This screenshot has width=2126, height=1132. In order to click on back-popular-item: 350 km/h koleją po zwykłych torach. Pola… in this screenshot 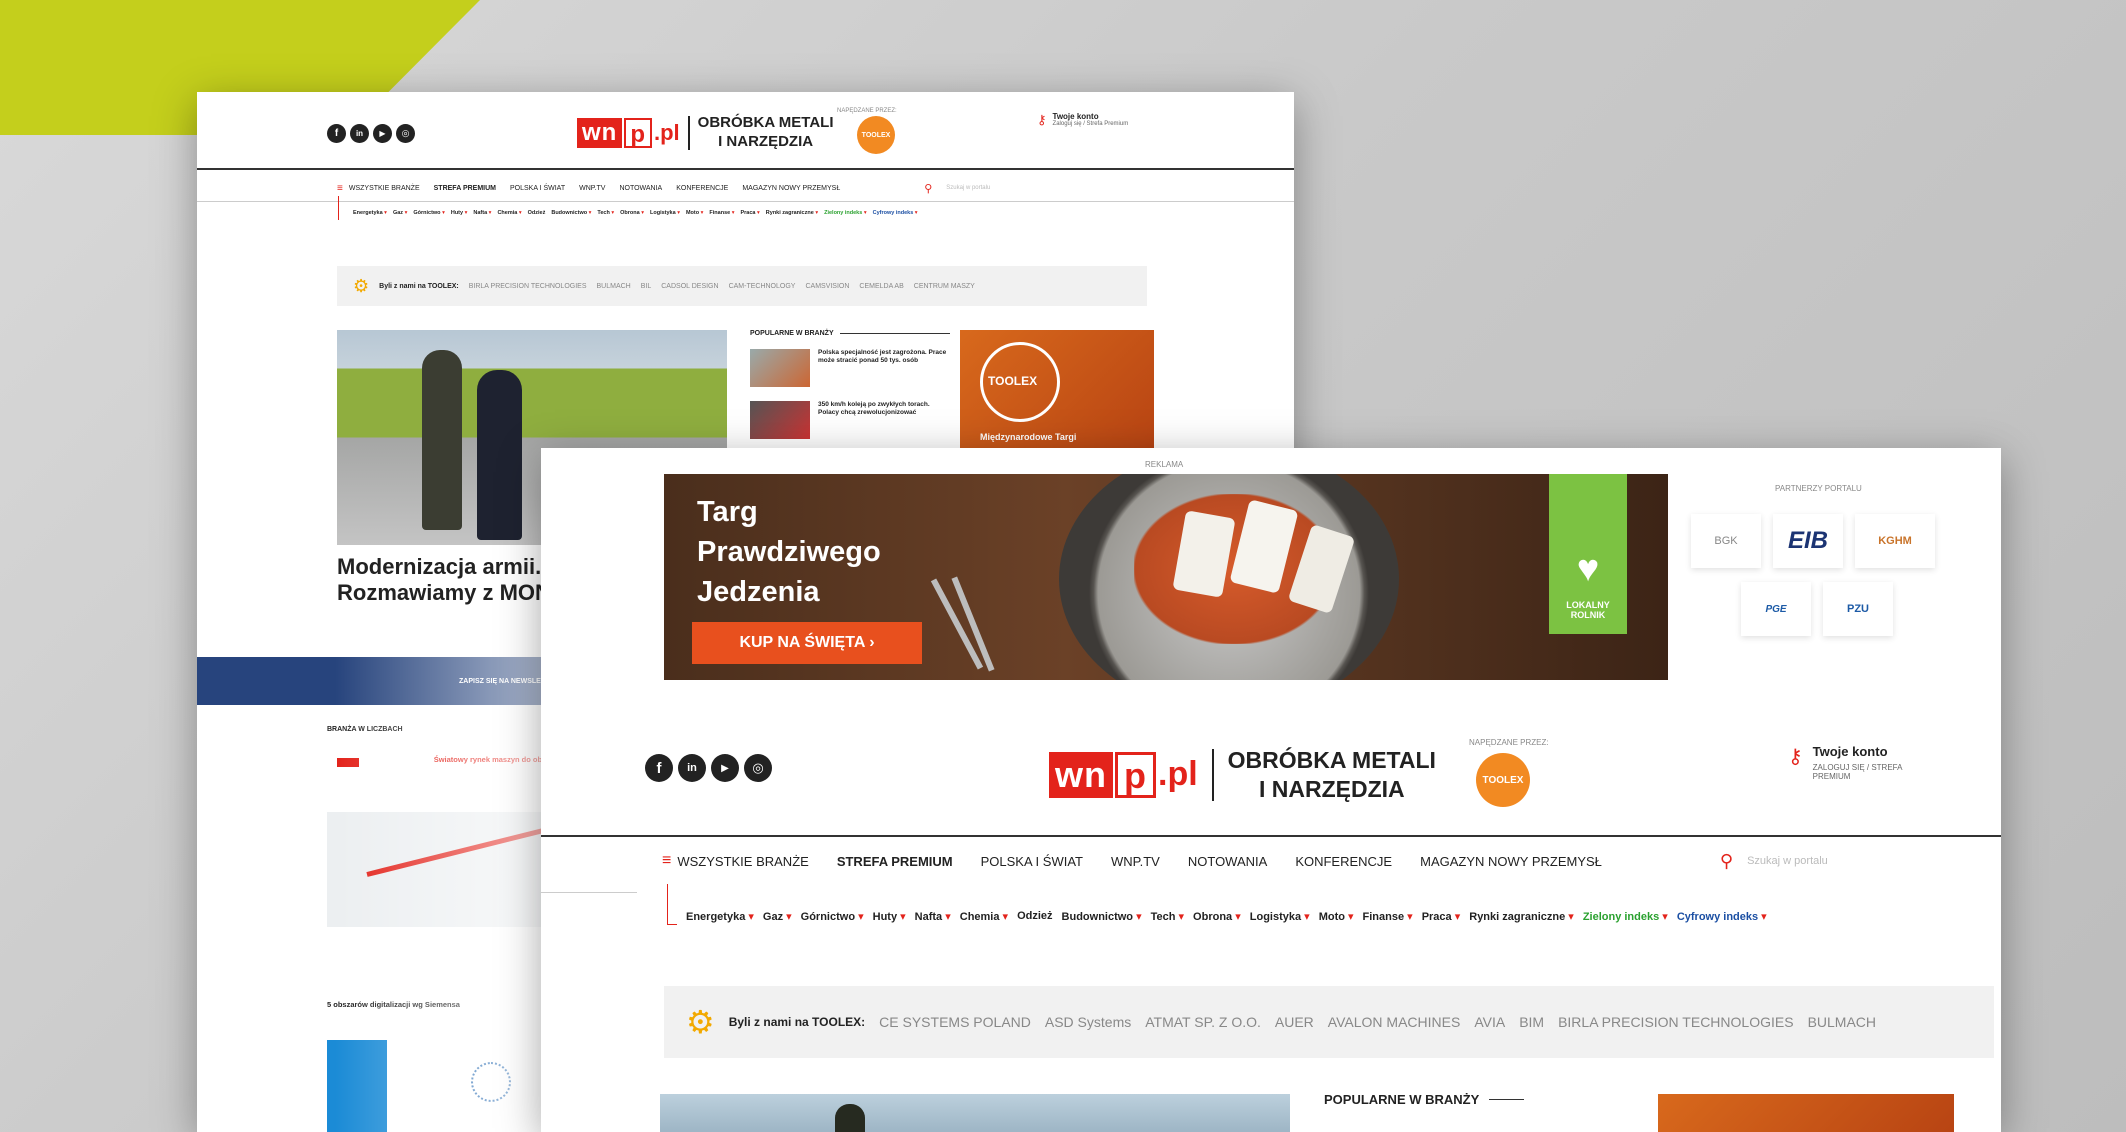, I will do `click(850, 420)`.